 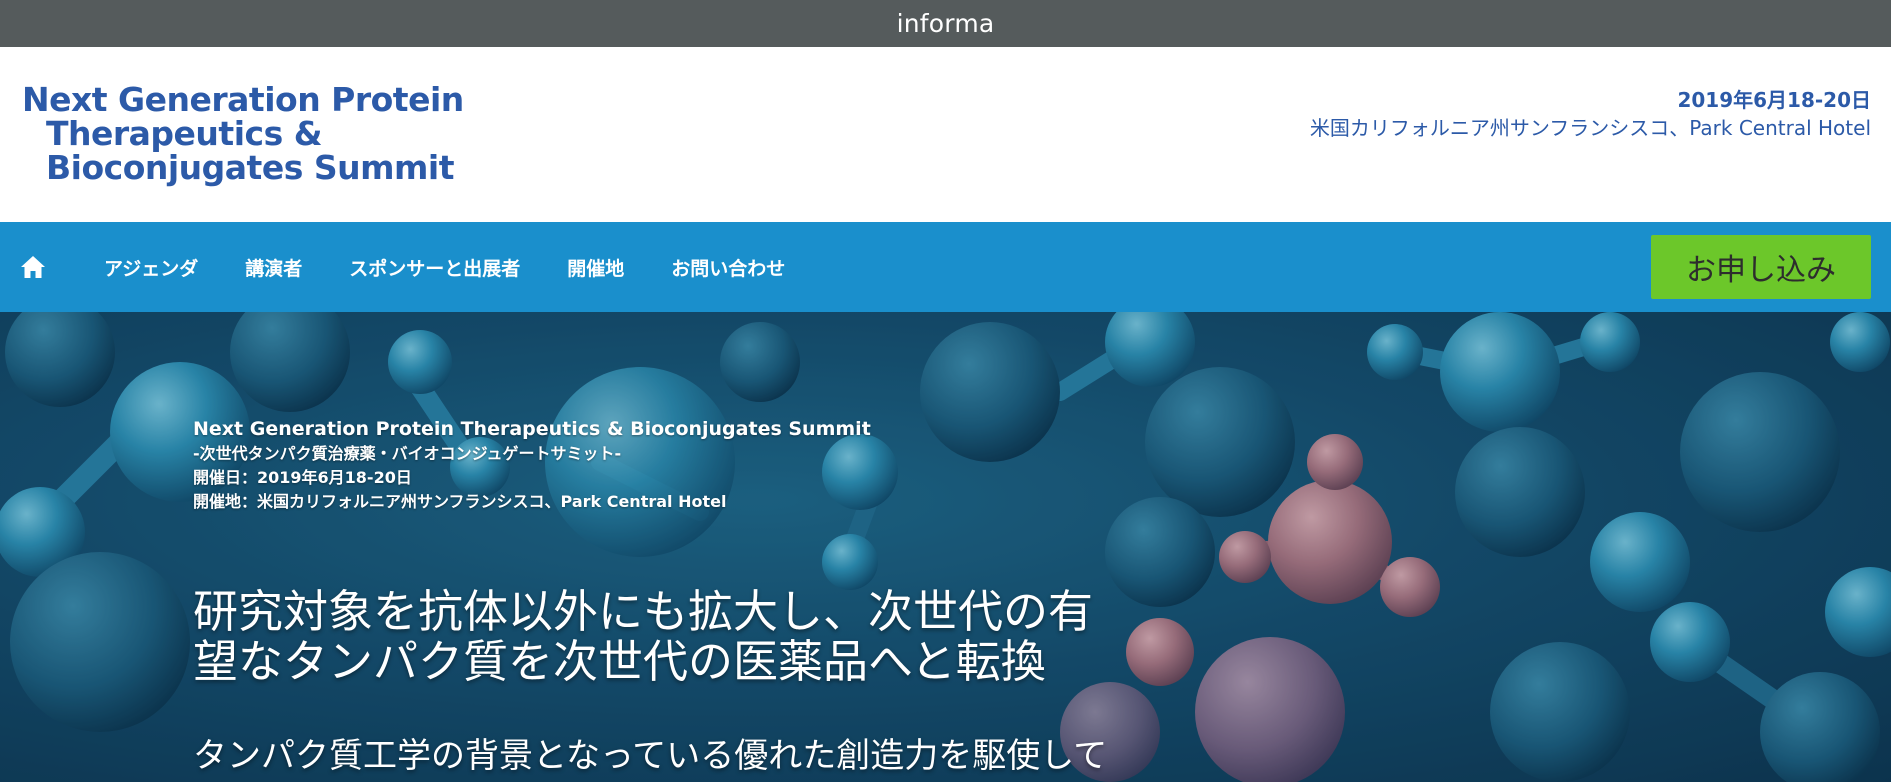 I want to click on home-icon, so click(x=33, y=267).